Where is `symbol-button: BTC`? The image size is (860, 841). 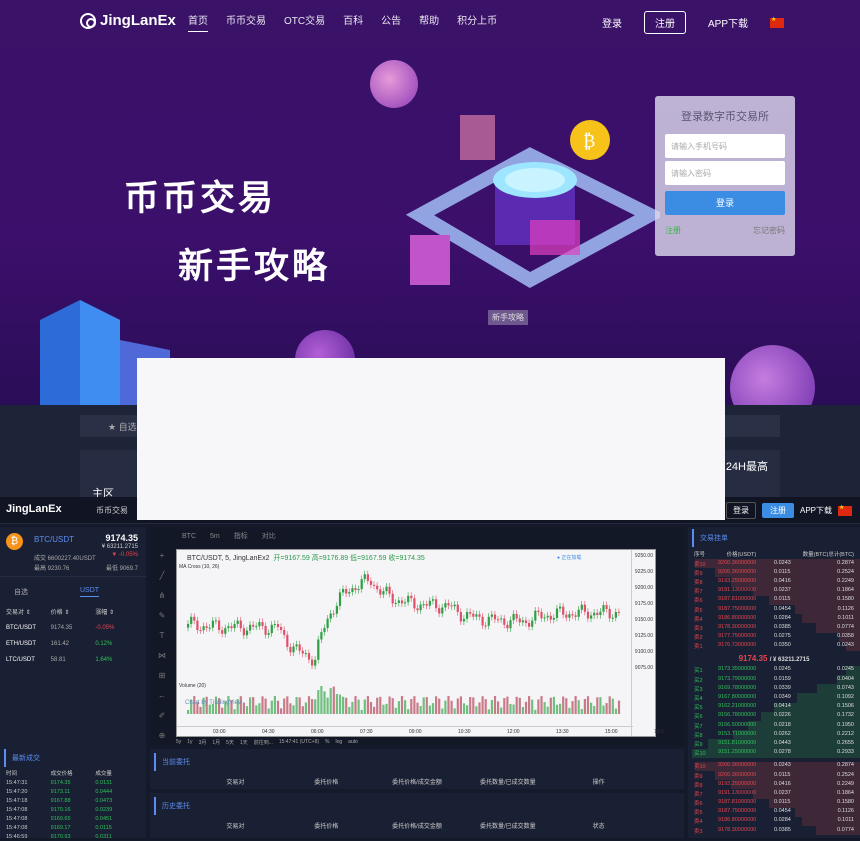
symbol-button: BTC is located at coordinates (189, 536).